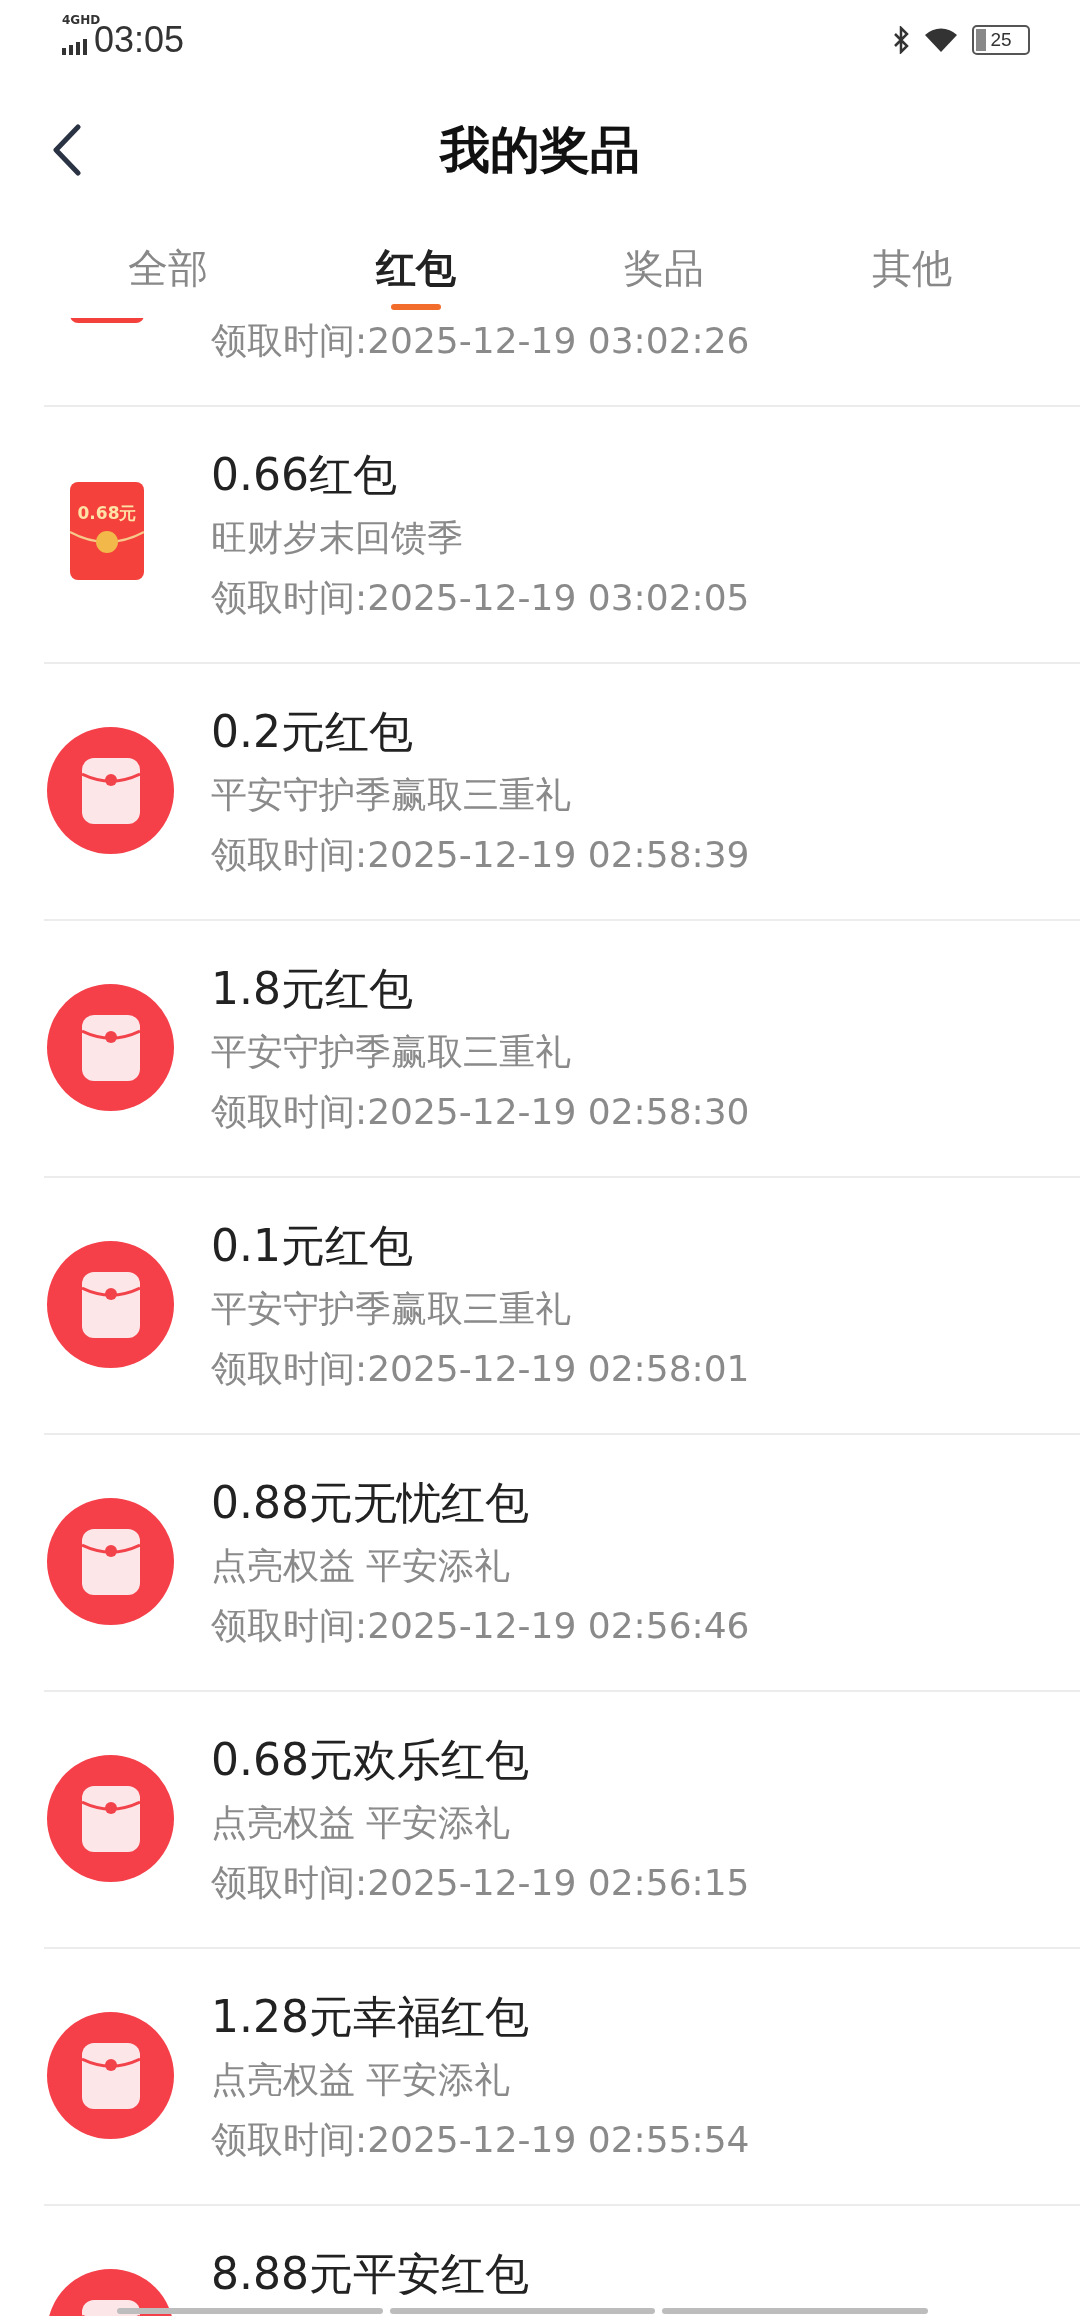  I want to click on prize-title: 1.8元红包, so click(312, 989).